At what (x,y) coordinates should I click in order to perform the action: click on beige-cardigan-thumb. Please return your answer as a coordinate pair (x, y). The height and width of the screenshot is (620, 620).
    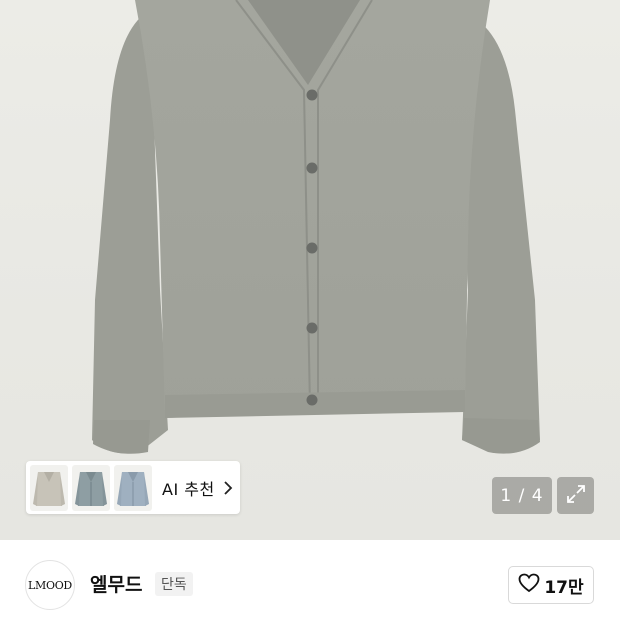
    Looking at the image, I should click on (49, 487).